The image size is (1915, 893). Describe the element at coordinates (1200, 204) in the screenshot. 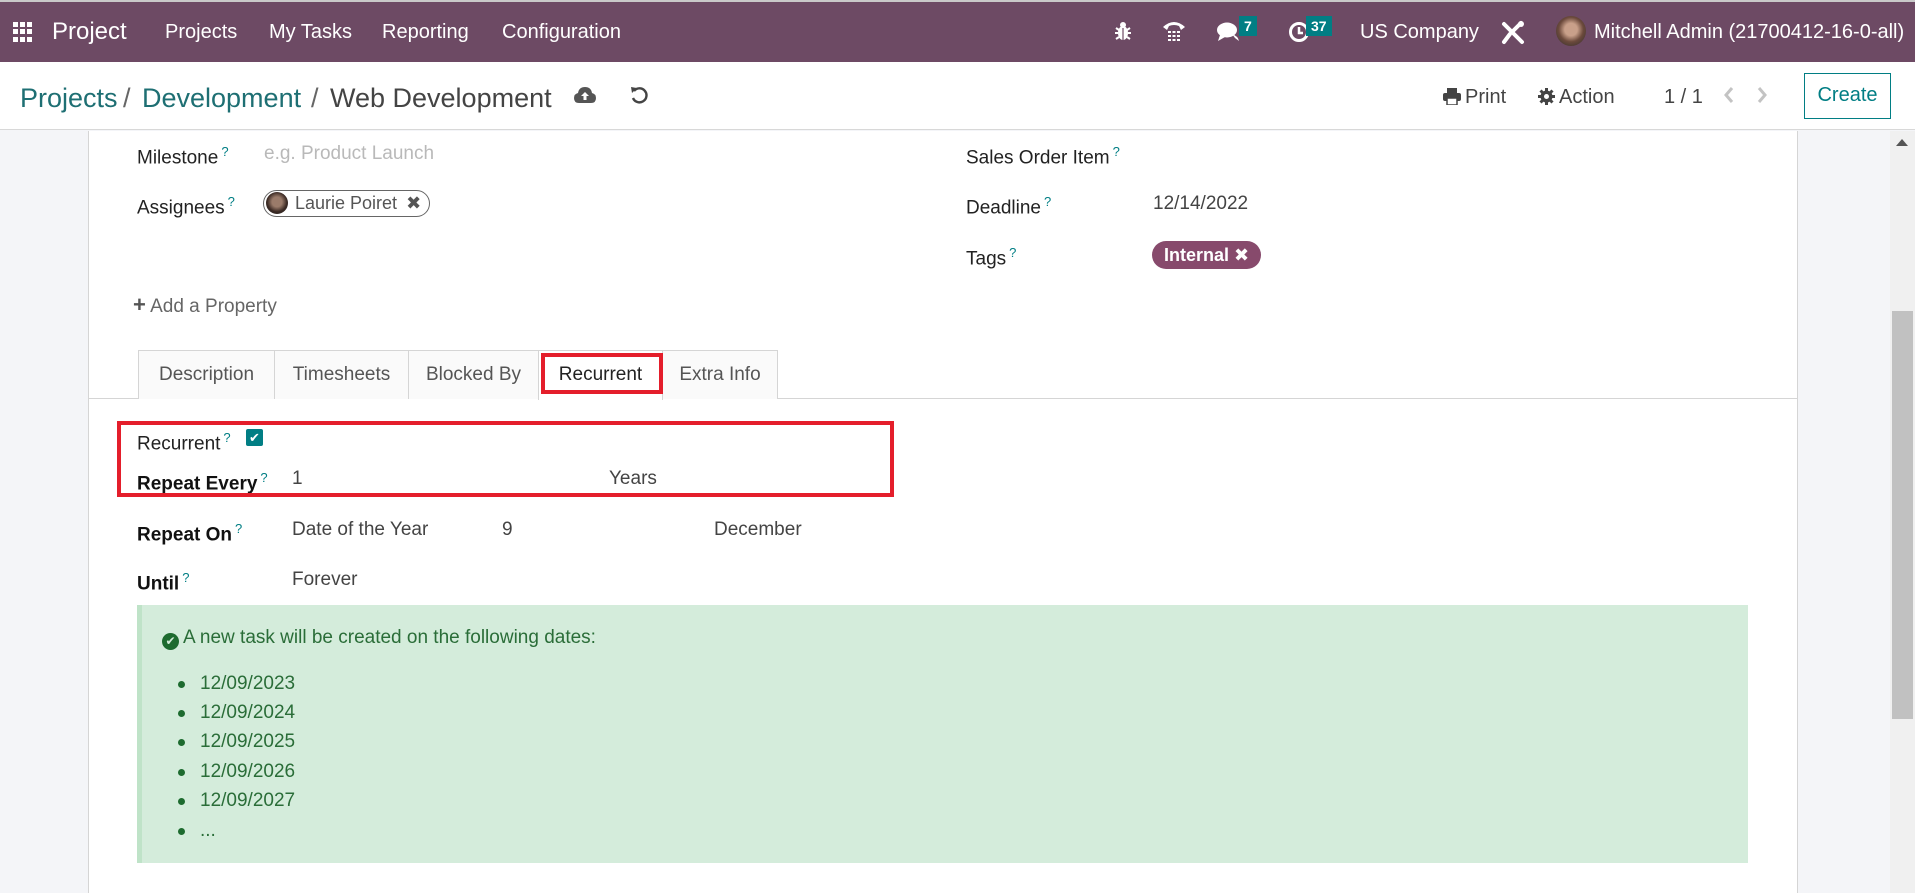

I see `deadline-input: 12/14/2022` at that location.